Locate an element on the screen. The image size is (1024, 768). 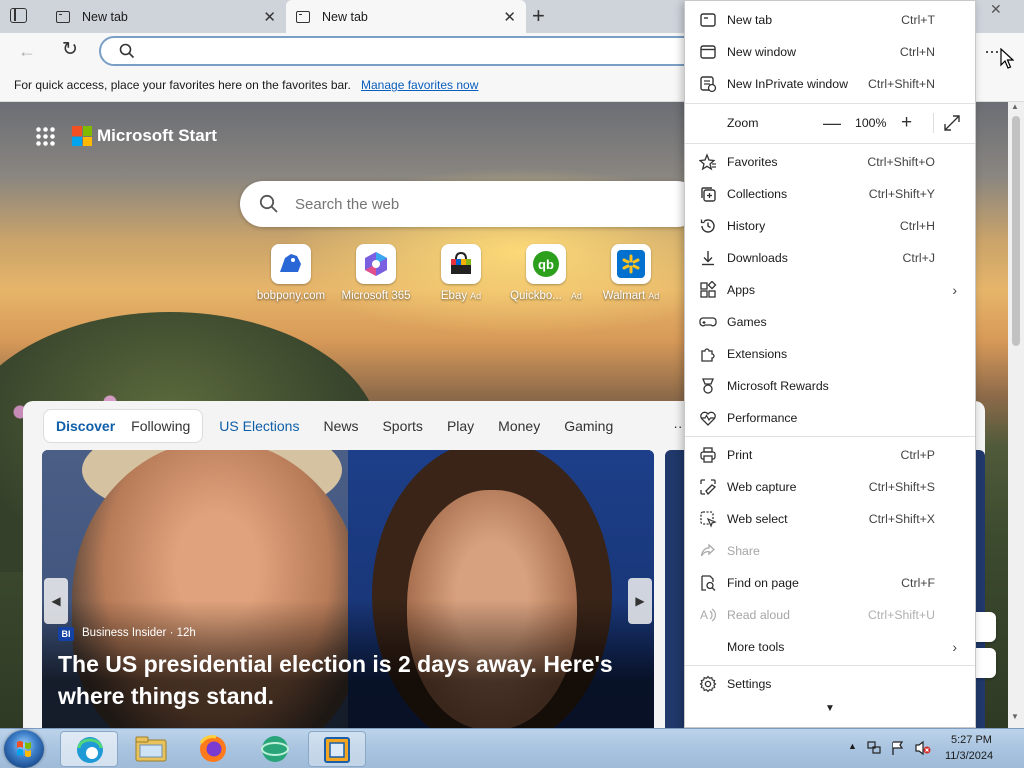
menu-item-print: Print Ctrl+P is located at coordinates (830, 455).